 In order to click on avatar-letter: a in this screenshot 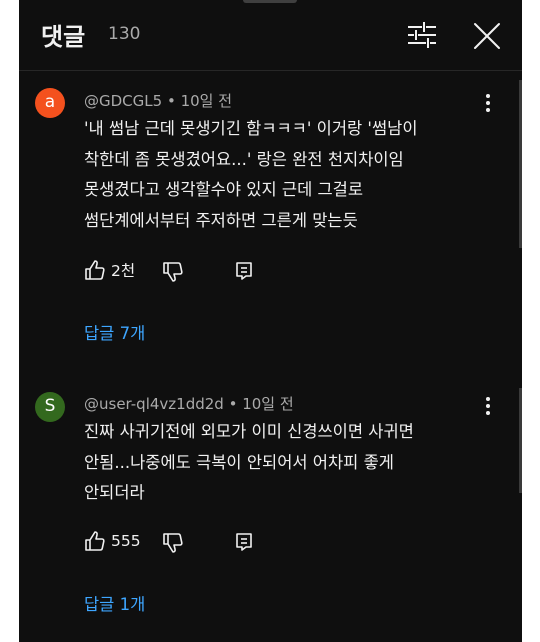, I will do `click(50, 102)`.